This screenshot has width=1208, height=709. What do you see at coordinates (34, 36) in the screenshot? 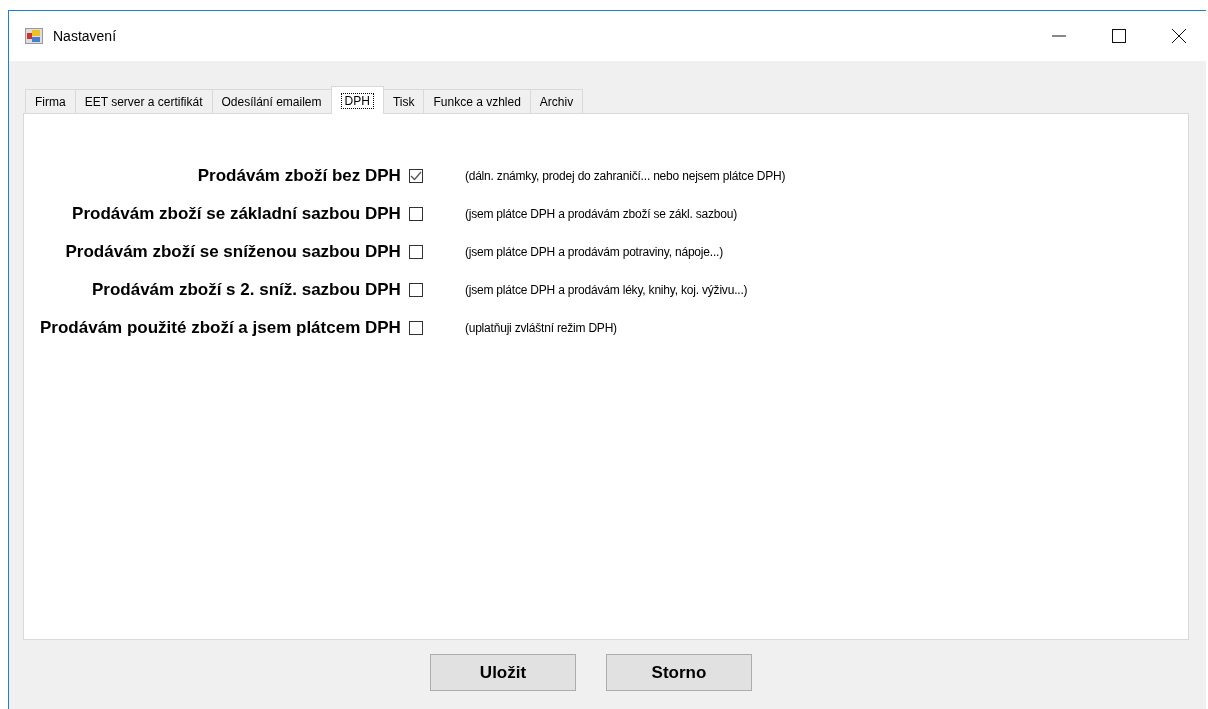
I see `app-icon` at bounding box center [34, 36].